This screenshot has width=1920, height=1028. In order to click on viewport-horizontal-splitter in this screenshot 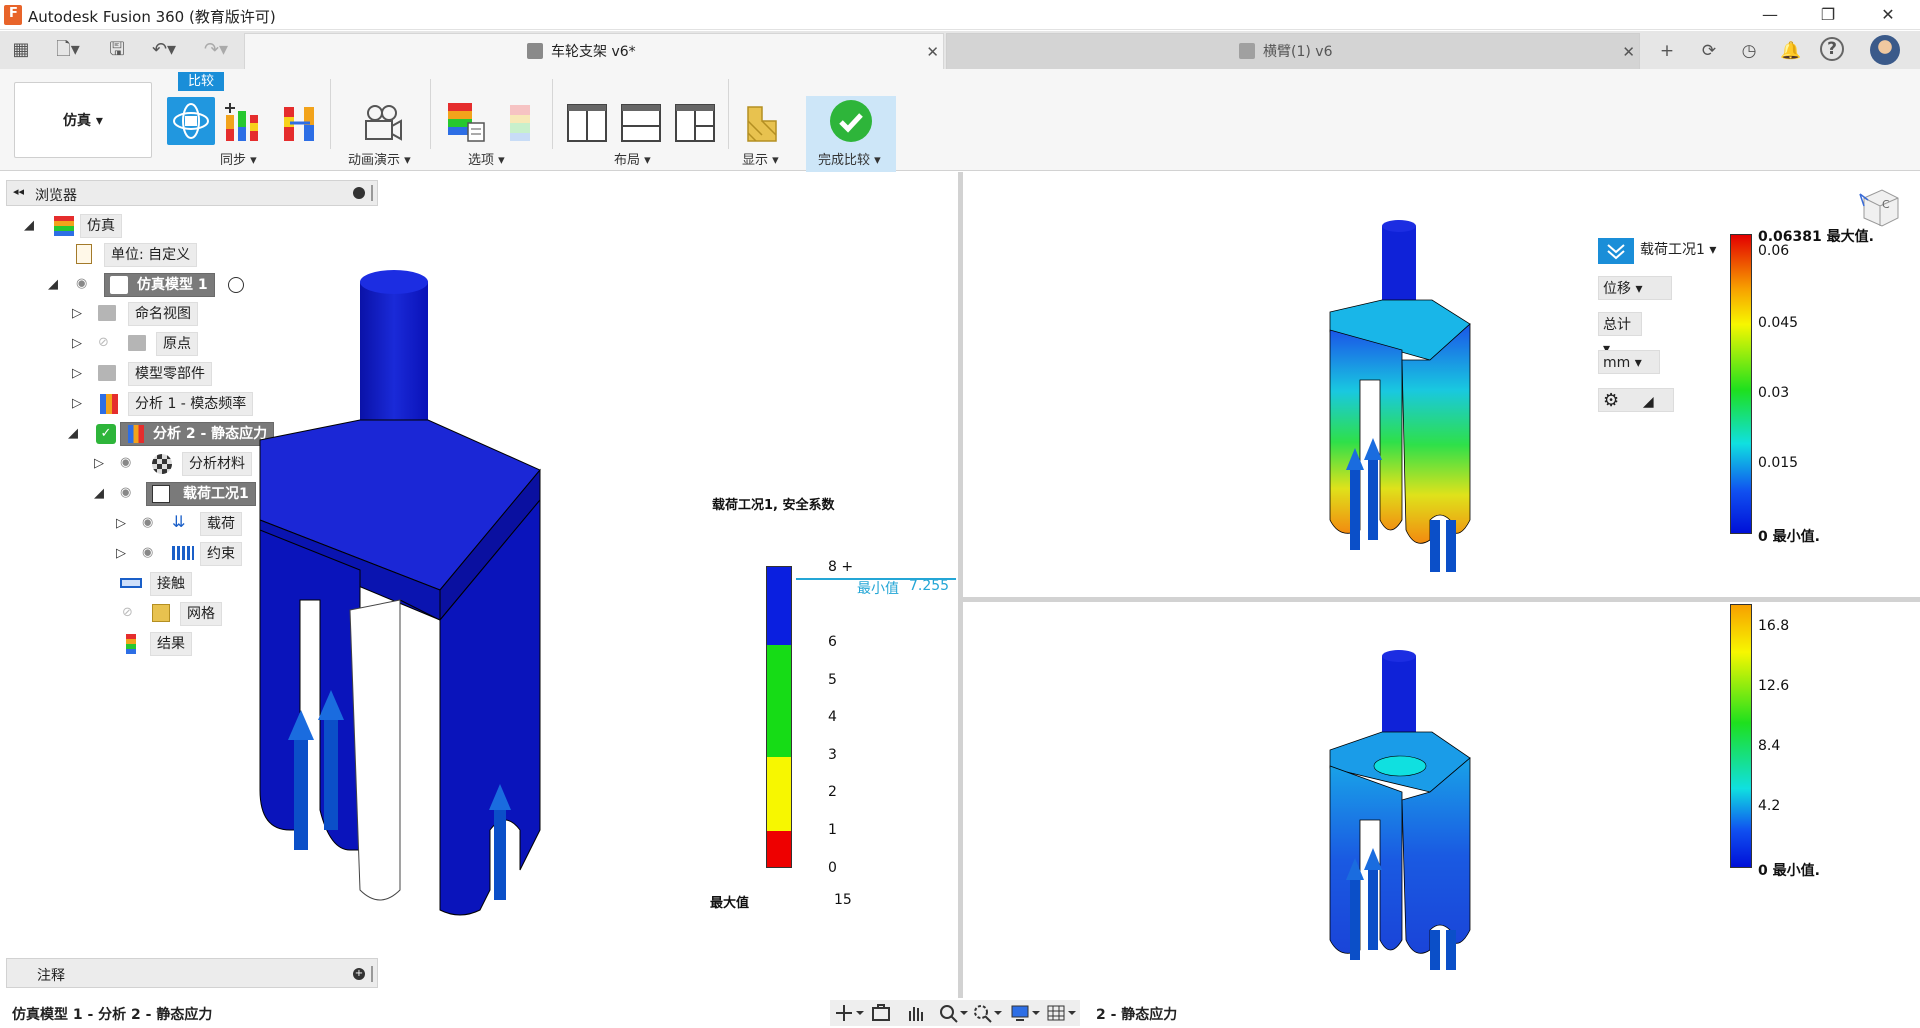, I will do `click(1441, 599)`.